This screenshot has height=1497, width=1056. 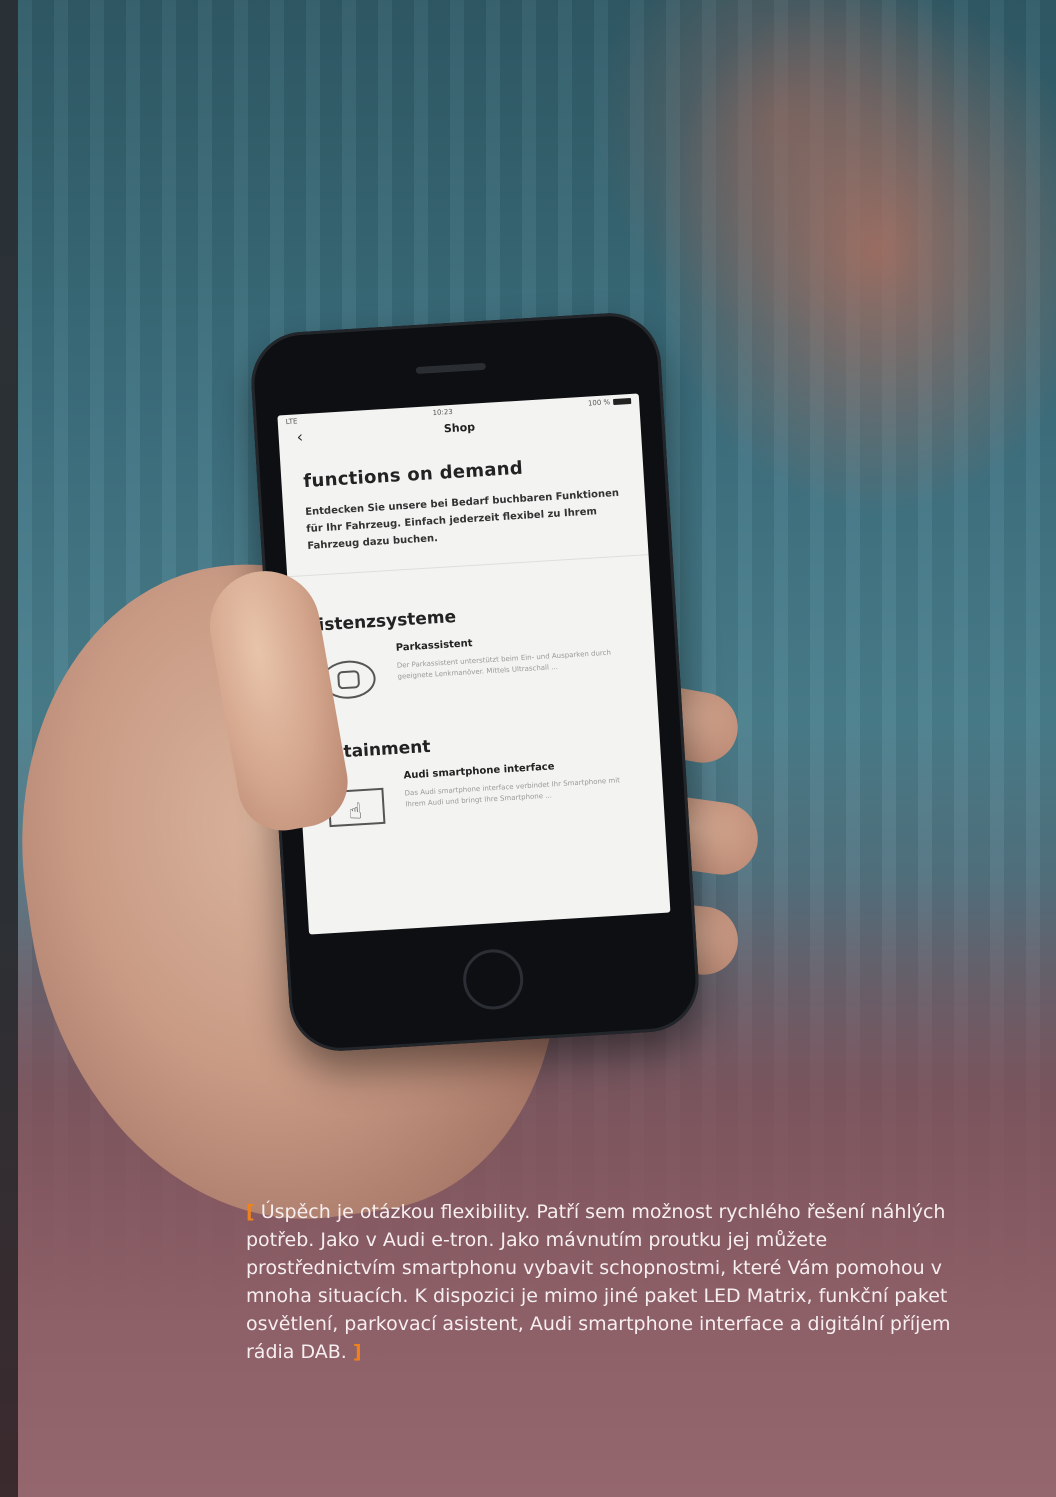 What do you see at coordinates (468, 566) in the screenshot?
I see `divider` at bounding box center [468, 566].